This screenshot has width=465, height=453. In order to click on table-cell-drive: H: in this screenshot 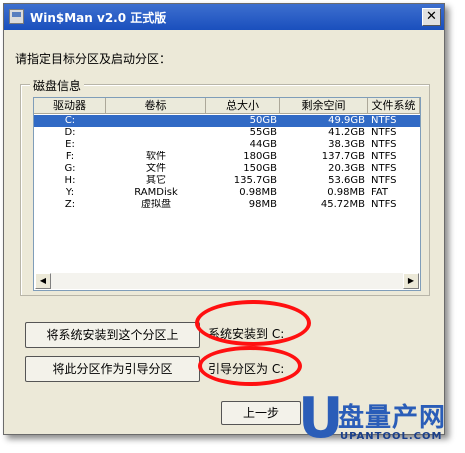, I will do `click(70, 180)`.